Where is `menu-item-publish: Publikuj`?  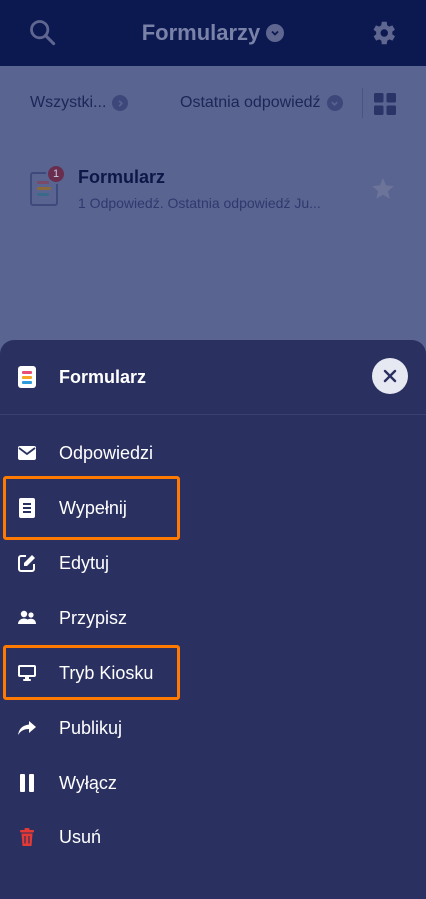 menu-item-publish: Publikuj is located at coordinates (213, 728).